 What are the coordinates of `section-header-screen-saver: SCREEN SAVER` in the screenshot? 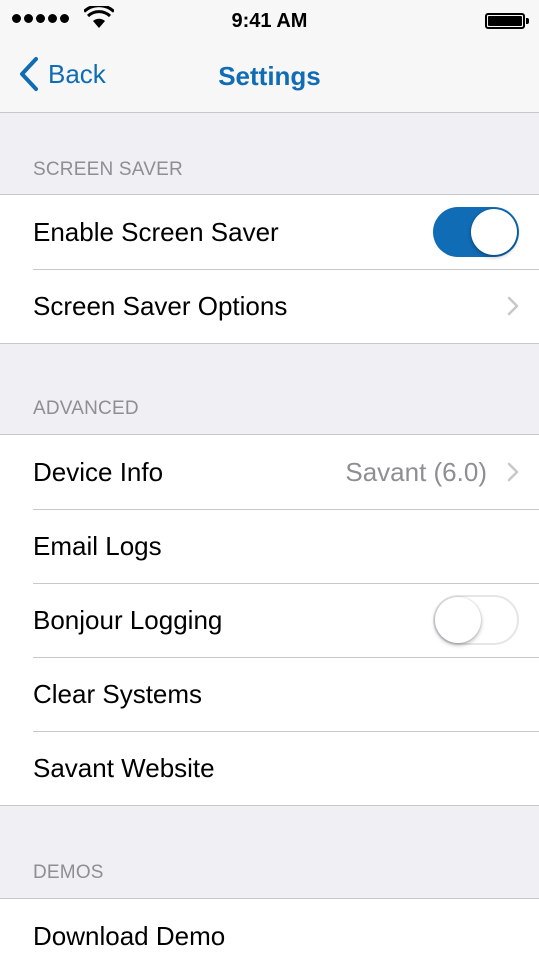 It's located at (108, 169).